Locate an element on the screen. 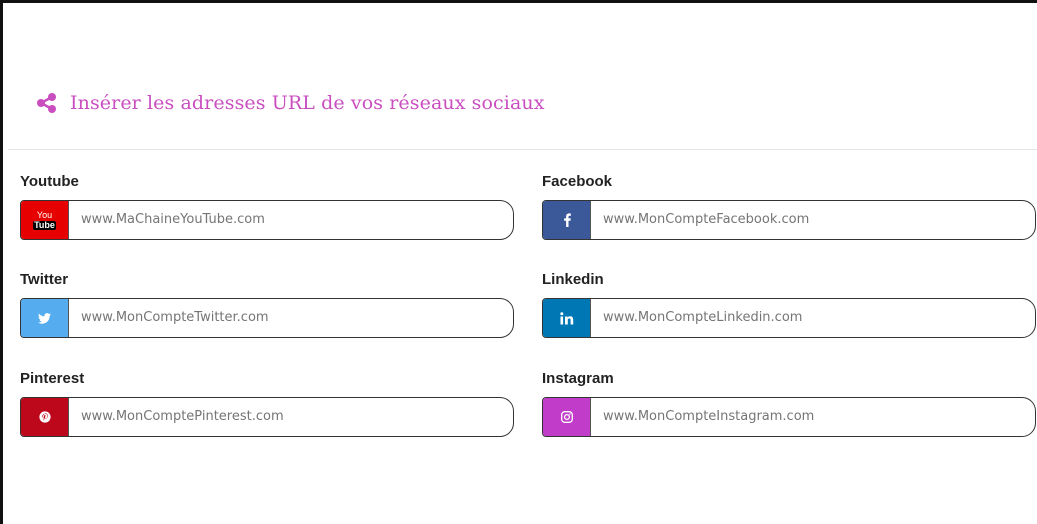 Image resolution: width=1037 pixels, height=524 pixels. youtube-field: Youtube You Tube is located at coordinates (267, 206).